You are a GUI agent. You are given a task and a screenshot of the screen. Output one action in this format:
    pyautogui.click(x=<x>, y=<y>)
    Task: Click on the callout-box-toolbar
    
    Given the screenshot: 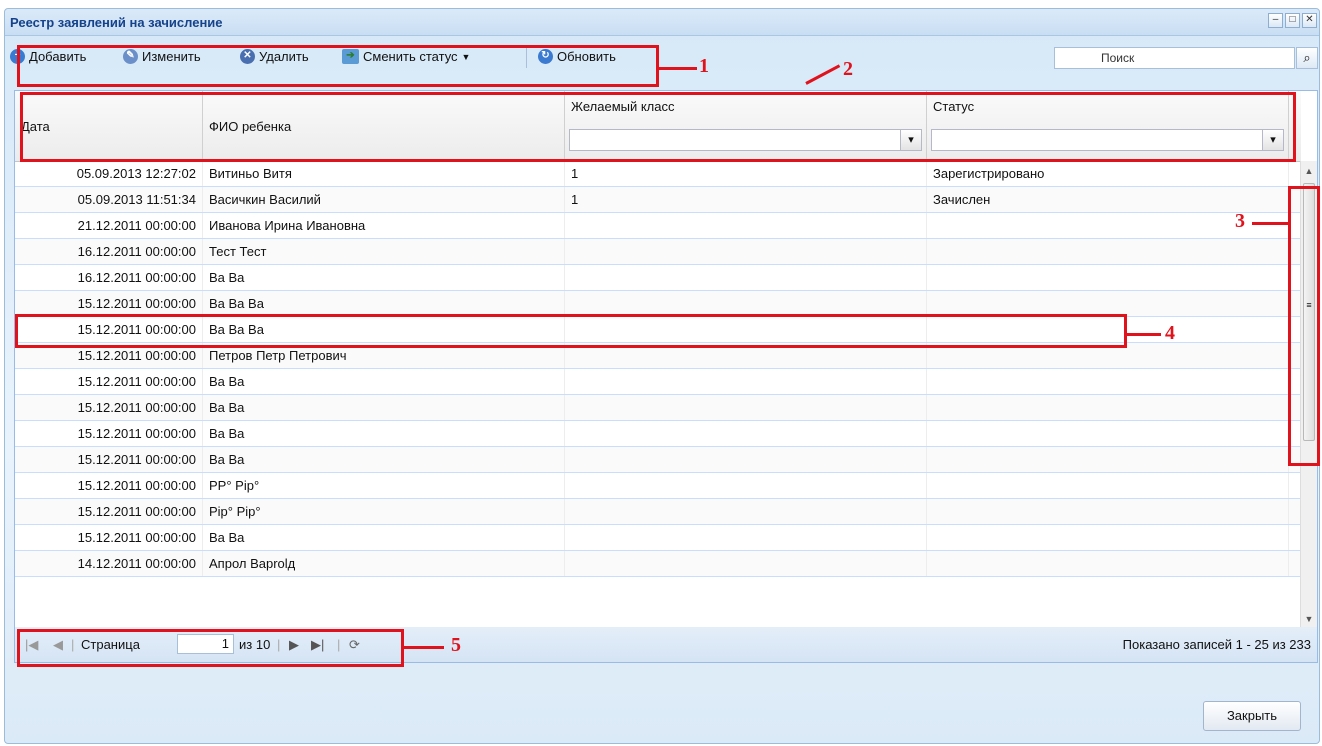 What is the action you would take?
    pyautogui.click(x=338, y=66)
    